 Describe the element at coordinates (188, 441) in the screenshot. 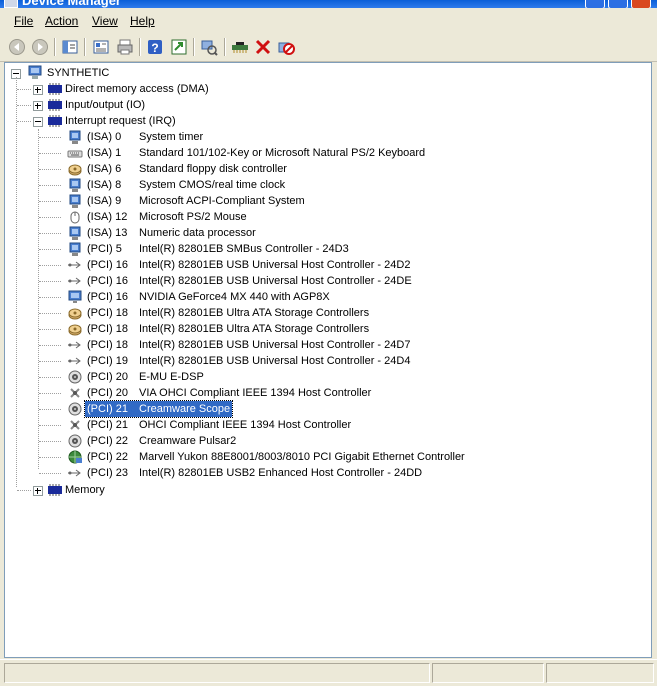

I see `device-name: Creamware Pulsar2` at that location.